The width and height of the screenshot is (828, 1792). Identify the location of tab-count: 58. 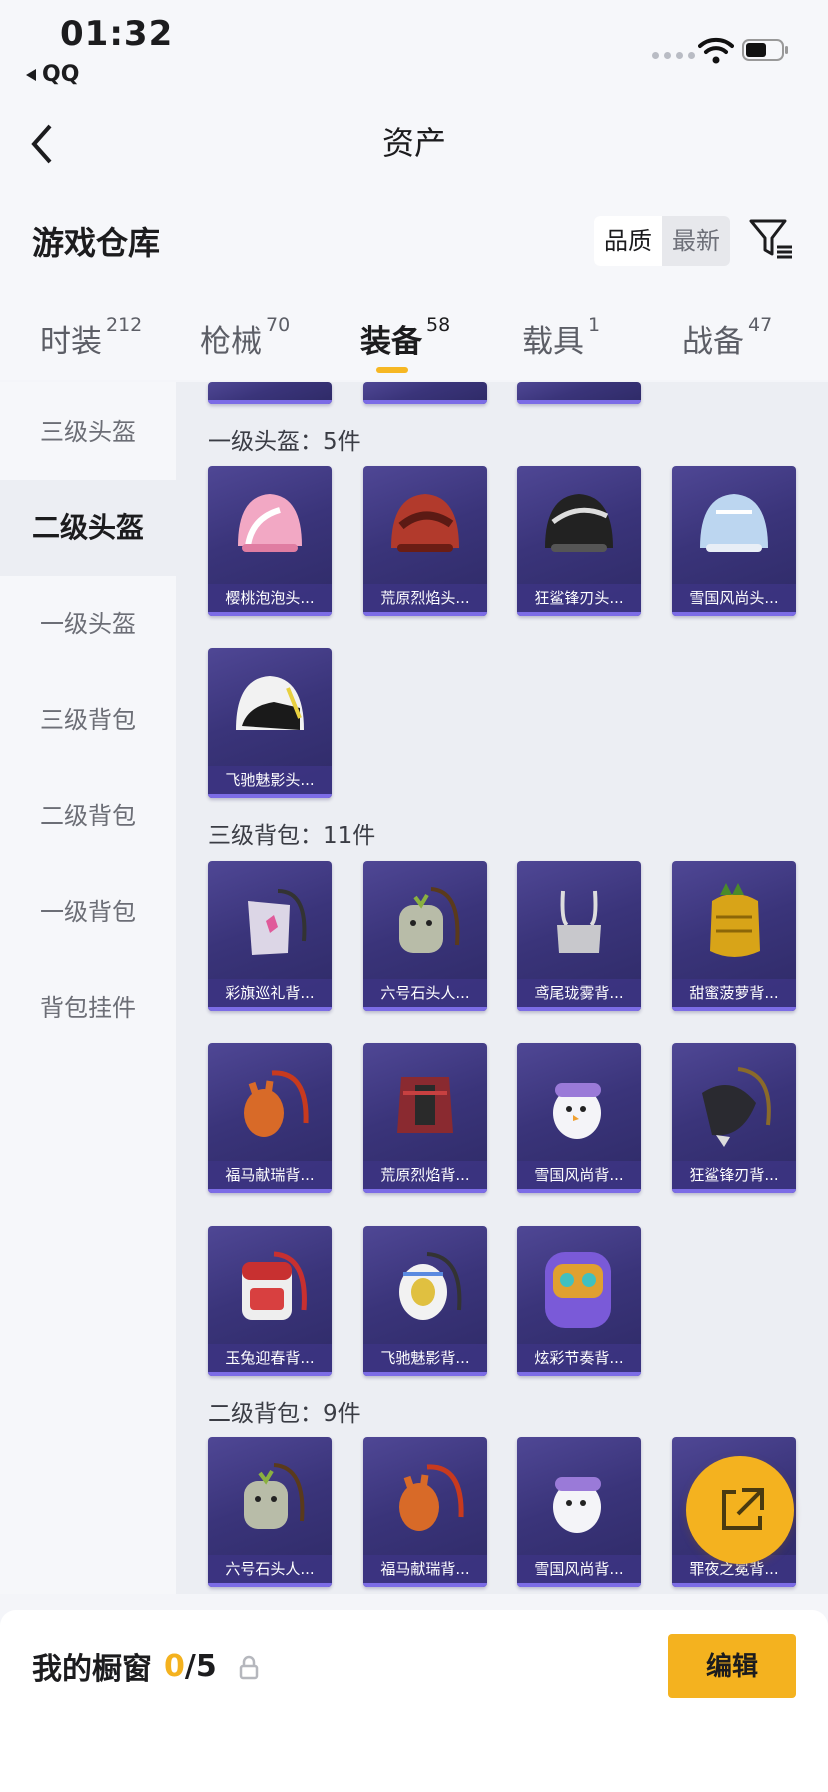
(438, 325).